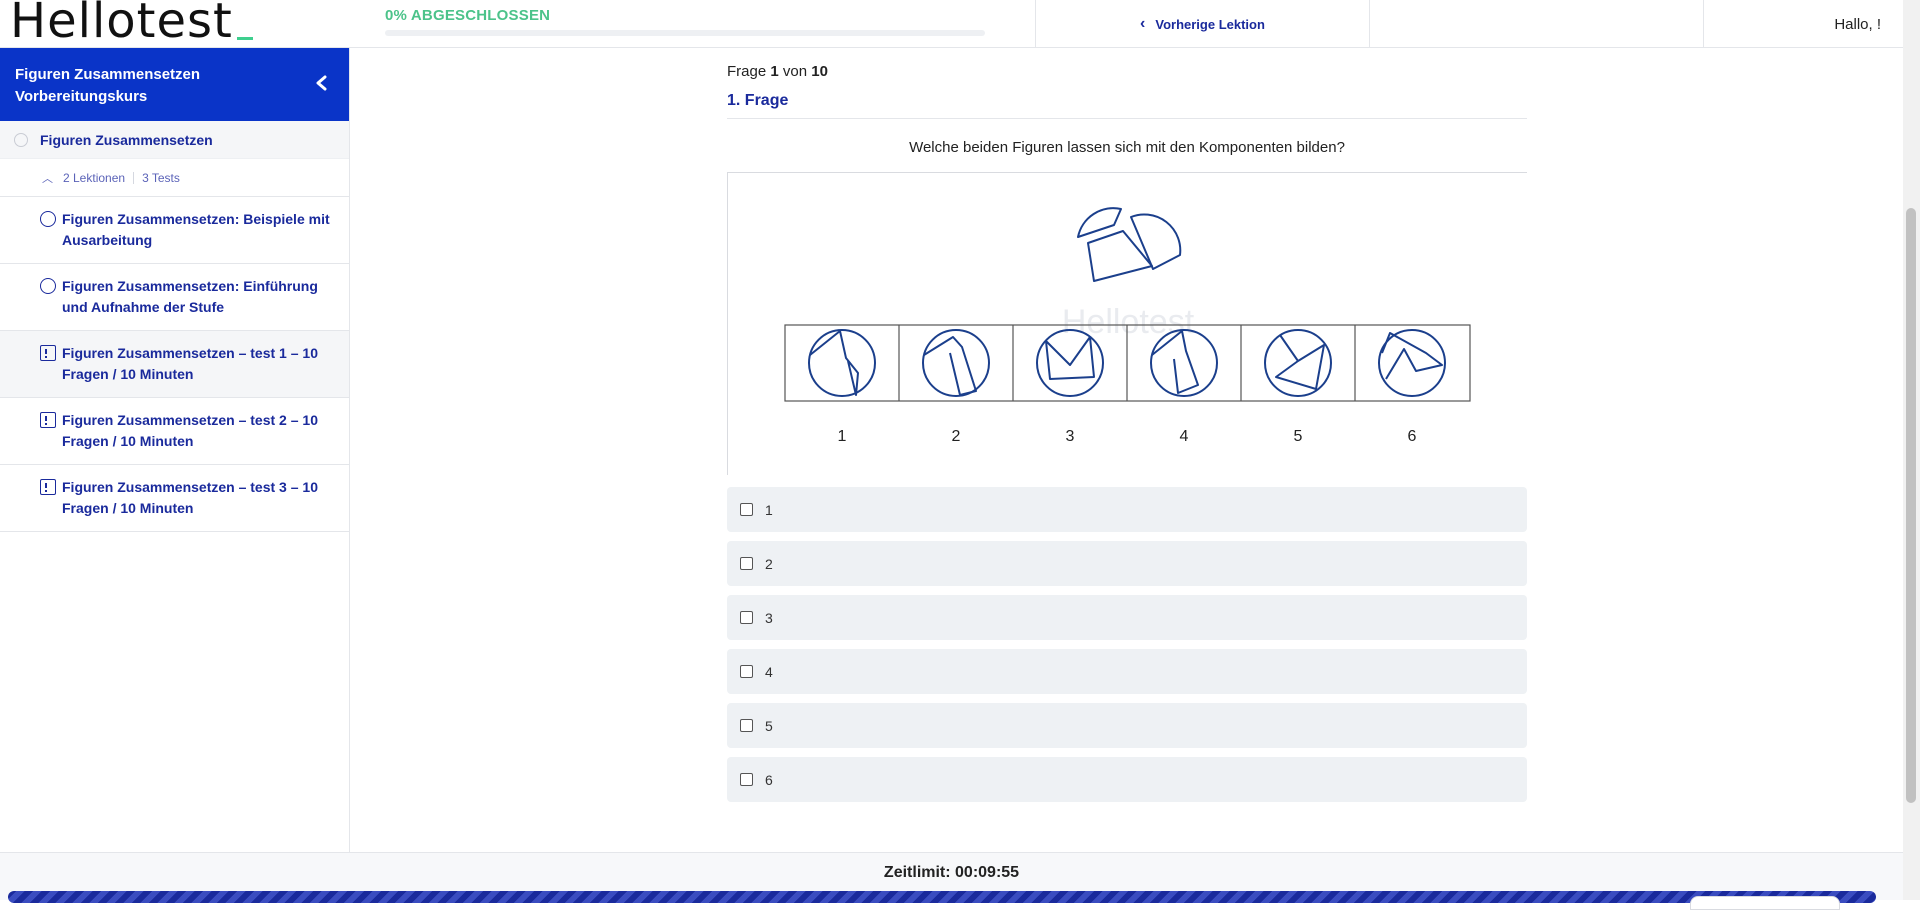  What do you see at coordinates (161, 177) in the screenshot?
I see `tests-count: 3 Tests` at bounding box center [161, 177].